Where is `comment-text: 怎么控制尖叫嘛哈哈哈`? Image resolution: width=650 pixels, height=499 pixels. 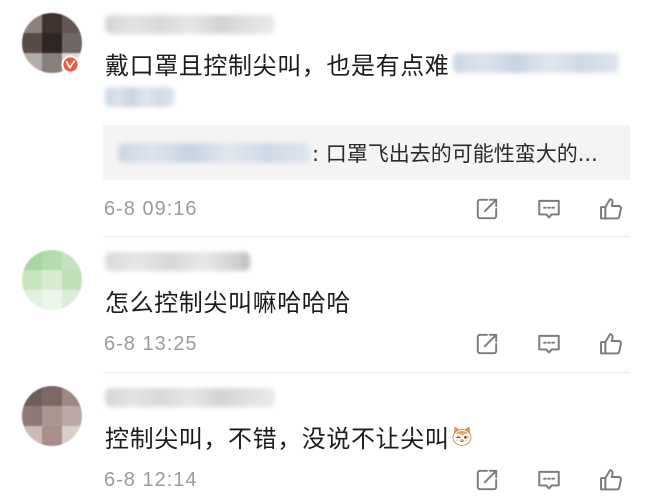 comment-text: 怎么控制尖叫嘛哈哈哈 is located at coordinates (366, 300).